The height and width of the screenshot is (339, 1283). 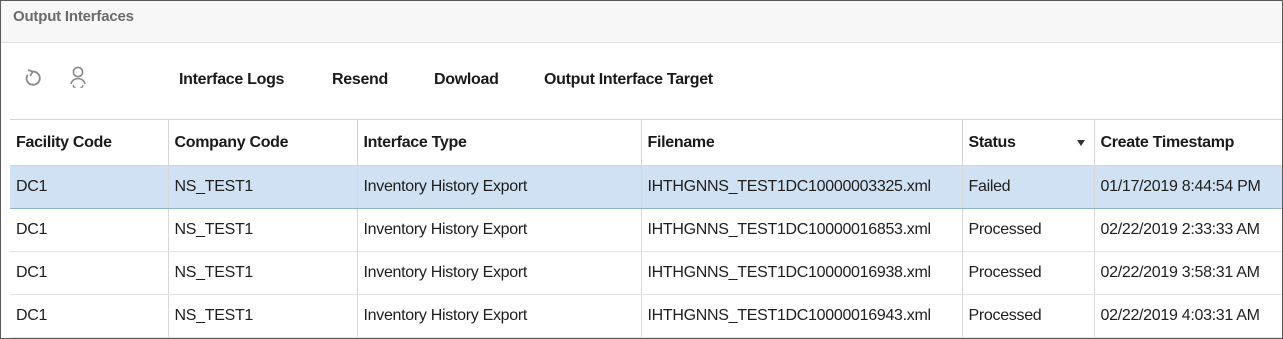 What do you see at coordinates (360, 80) in the screenshot?
I see `resend-button: Resend` at bounding box center [360, 80].